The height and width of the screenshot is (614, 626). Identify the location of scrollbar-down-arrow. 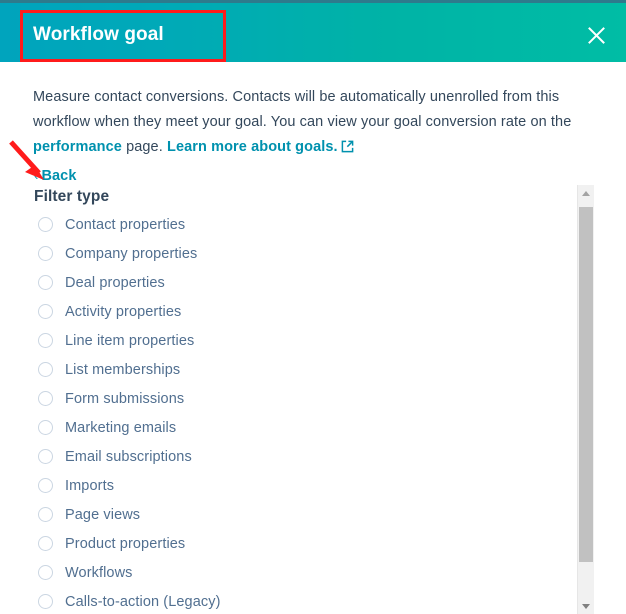
(586, 606).